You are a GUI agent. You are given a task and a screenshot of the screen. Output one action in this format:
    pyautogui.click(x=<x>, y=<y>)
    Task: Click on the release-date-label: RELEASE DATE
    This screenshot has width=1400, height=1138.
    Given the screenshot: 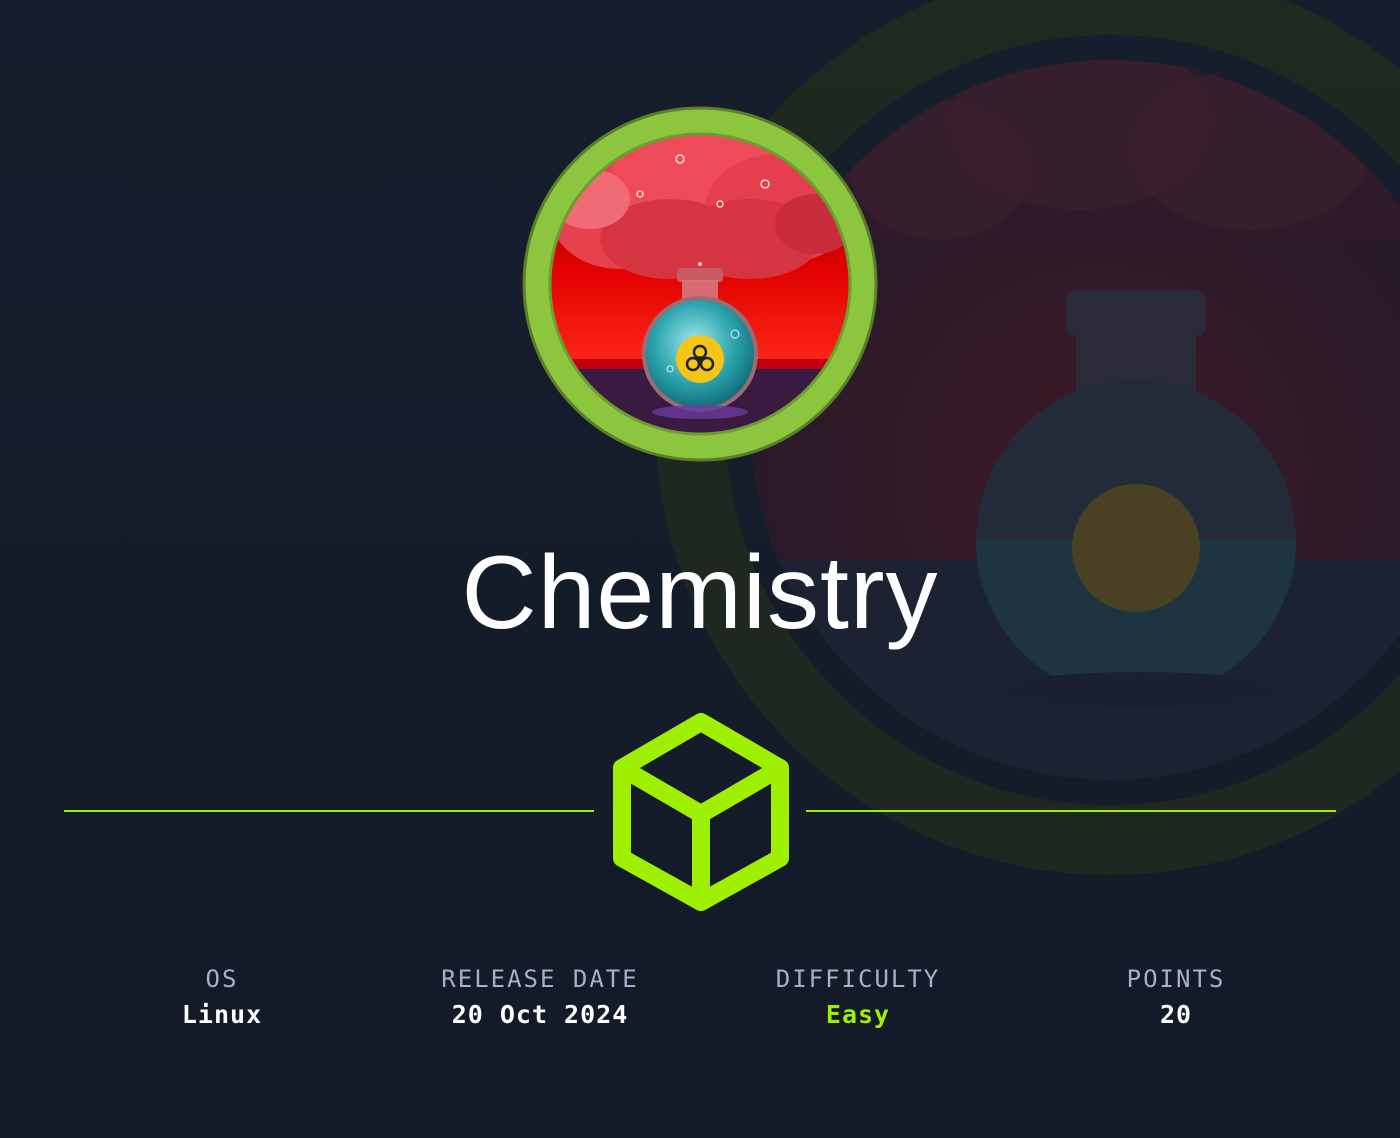 What is the action you would take?
    pyautogui.click(x=540, y=979)
    